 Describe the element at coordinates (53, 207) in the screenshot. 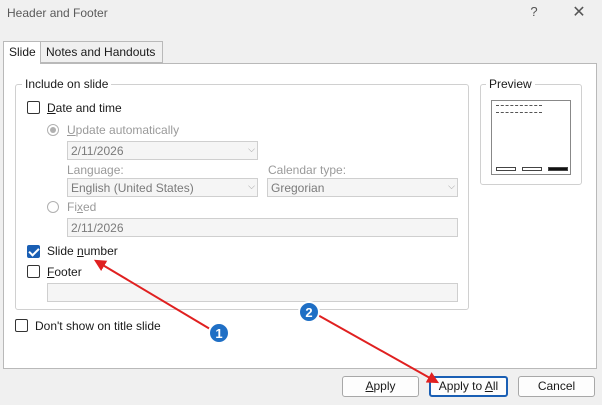

I see `fixed-radio` at that location.